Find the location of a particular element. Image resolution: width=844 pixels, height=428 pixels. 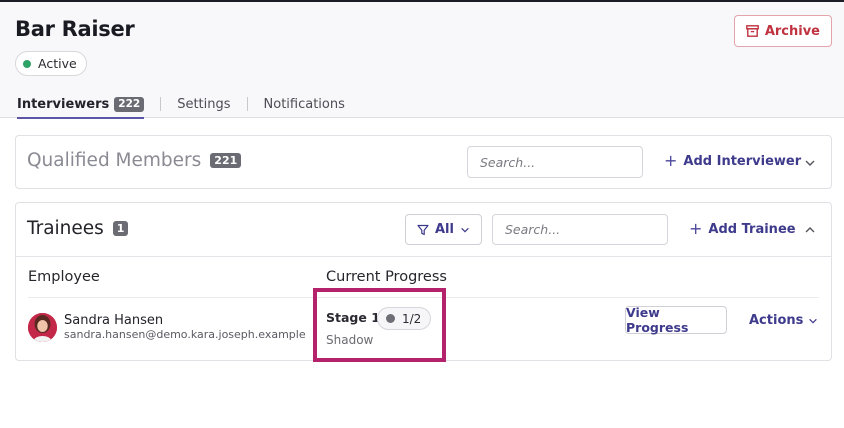

tab-bar: Interviewers 222 Settings Notifications is located at coordinates (181, 106).